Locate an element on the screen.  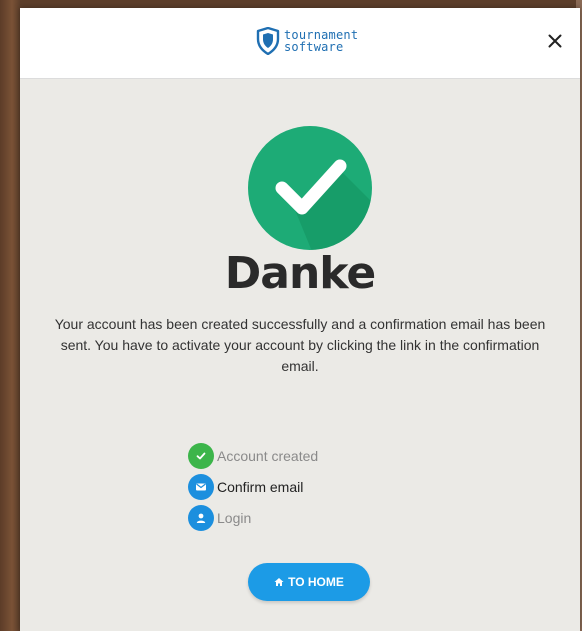
envelope-icon is located at coordinates (201, 486).